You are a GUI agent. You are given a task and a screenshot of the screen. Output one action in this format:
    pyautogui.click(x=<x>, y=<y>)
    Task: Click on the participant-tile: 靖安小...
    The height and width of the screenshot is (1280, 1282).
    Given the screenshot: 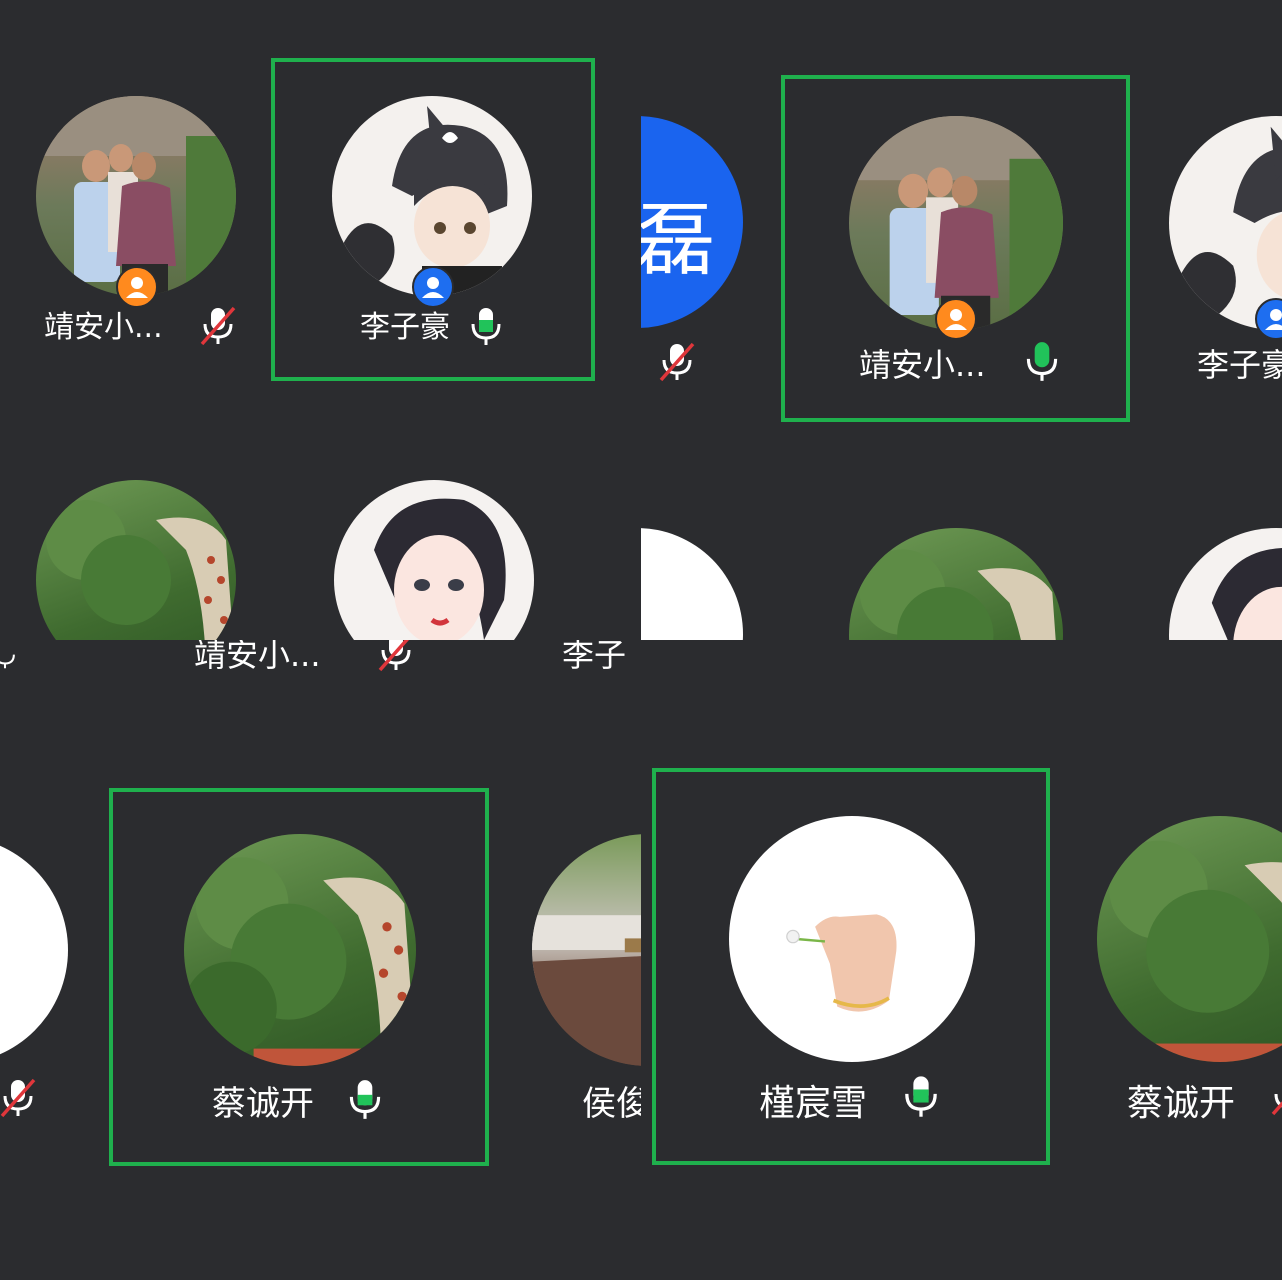 What is the action you would take?
    pyautogui.click(x=140, y=220)
    